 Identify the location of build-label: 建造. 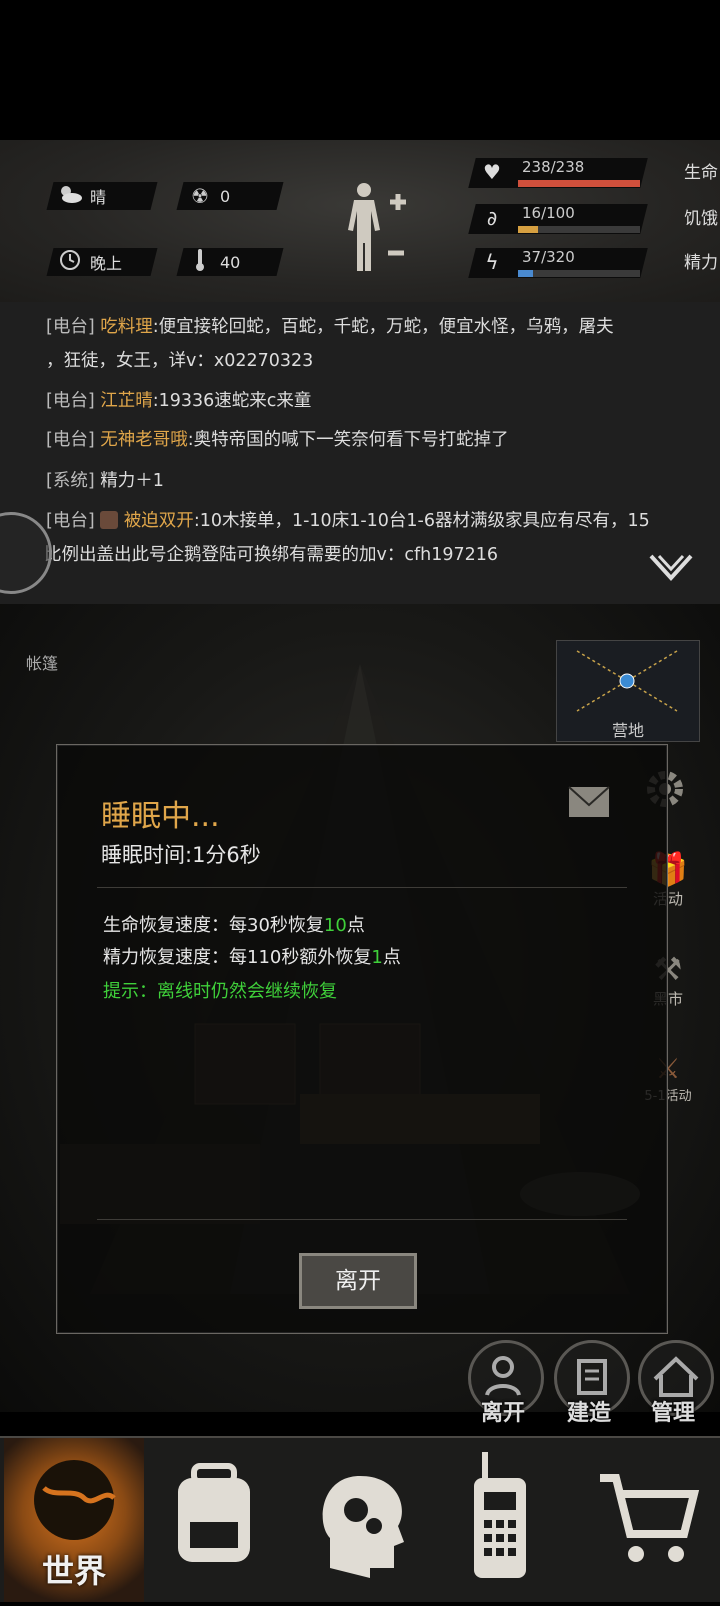
(588, 1413).